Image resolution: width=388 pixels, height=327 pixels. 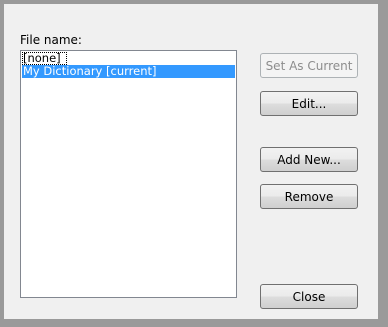 I want to click on list-item-my-dictionary: My Dictionary [current], so click(x=128, y=71).